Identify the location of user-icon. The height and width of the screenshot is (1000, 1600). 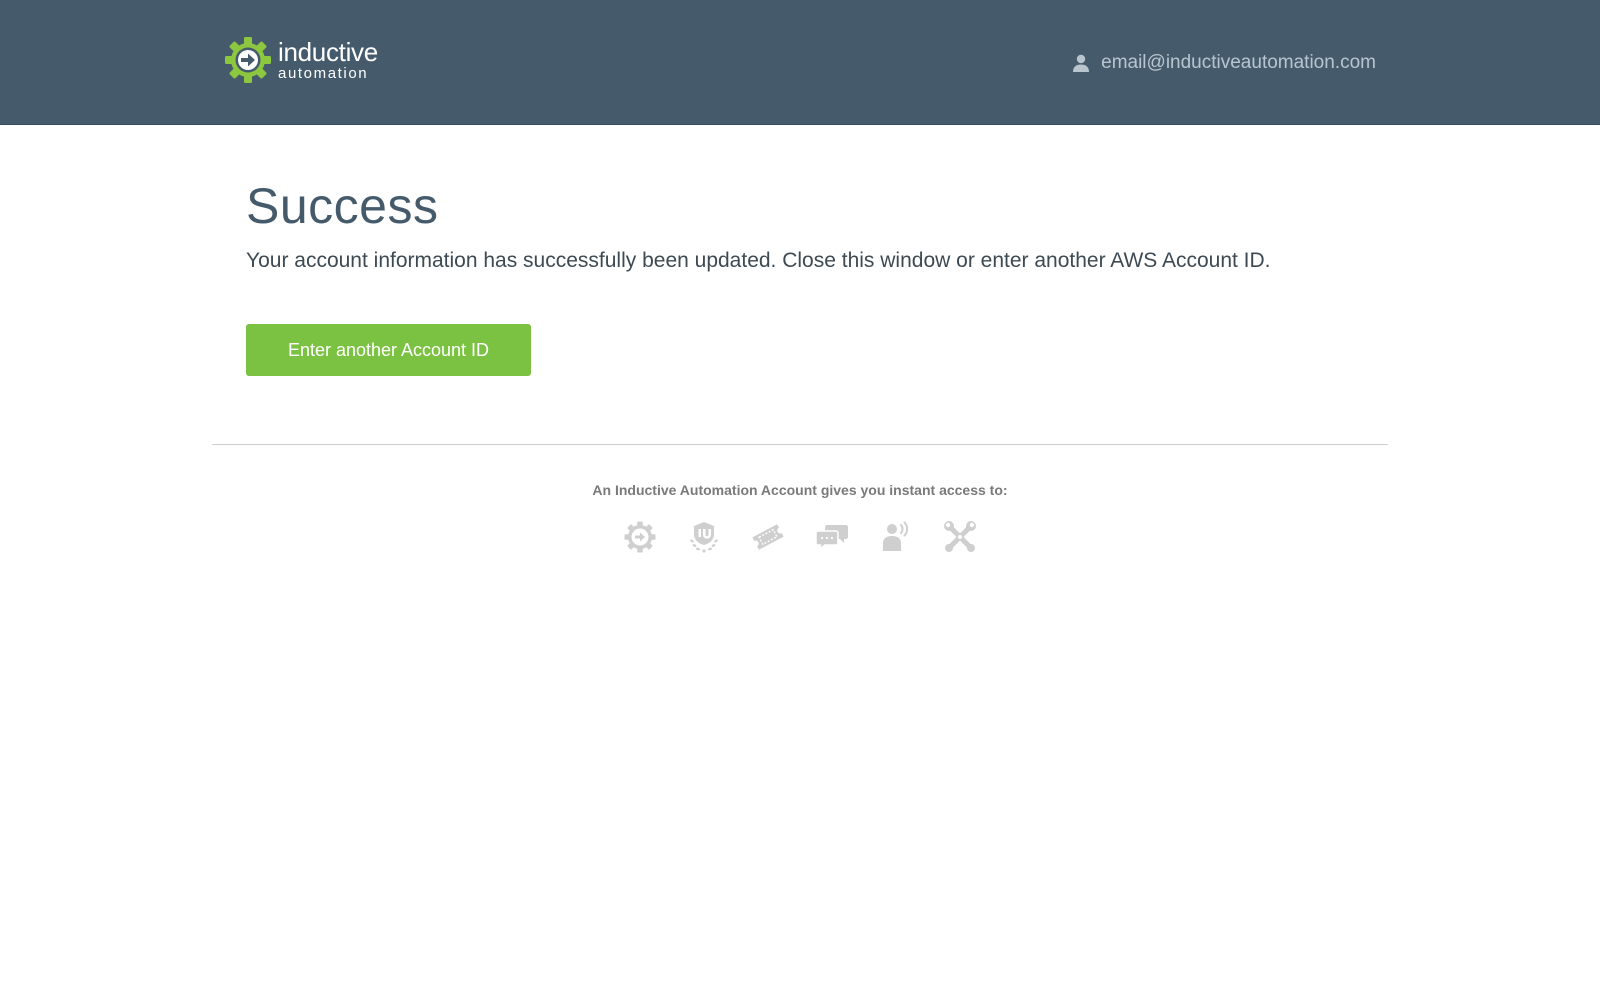
(1081, 63).